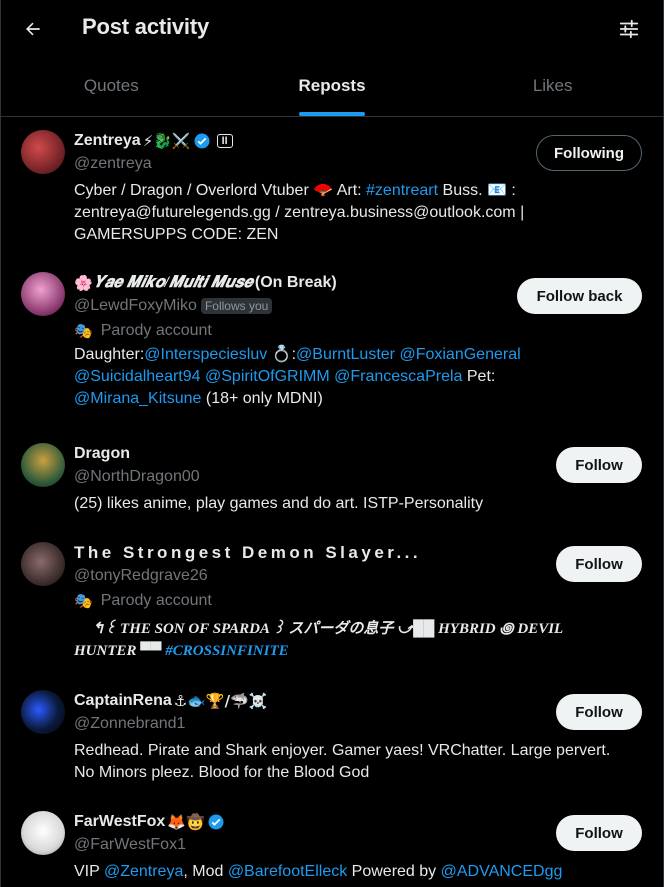 The height and width of the screenshot is (887, 664). I want to click on mention-link: @BurntLuster, so click(345, 354).